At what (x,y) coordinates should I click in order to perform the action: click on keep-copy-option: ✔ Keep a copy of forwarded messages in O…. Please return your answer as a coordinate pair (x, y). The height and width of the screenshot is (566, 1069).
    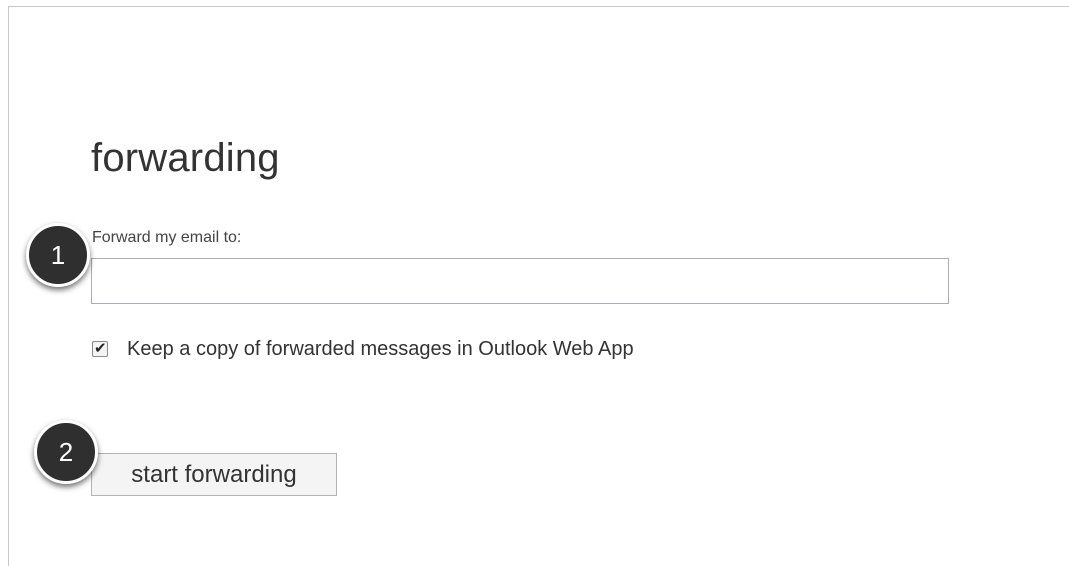
    Looking at the image, I should click on (363, 349).